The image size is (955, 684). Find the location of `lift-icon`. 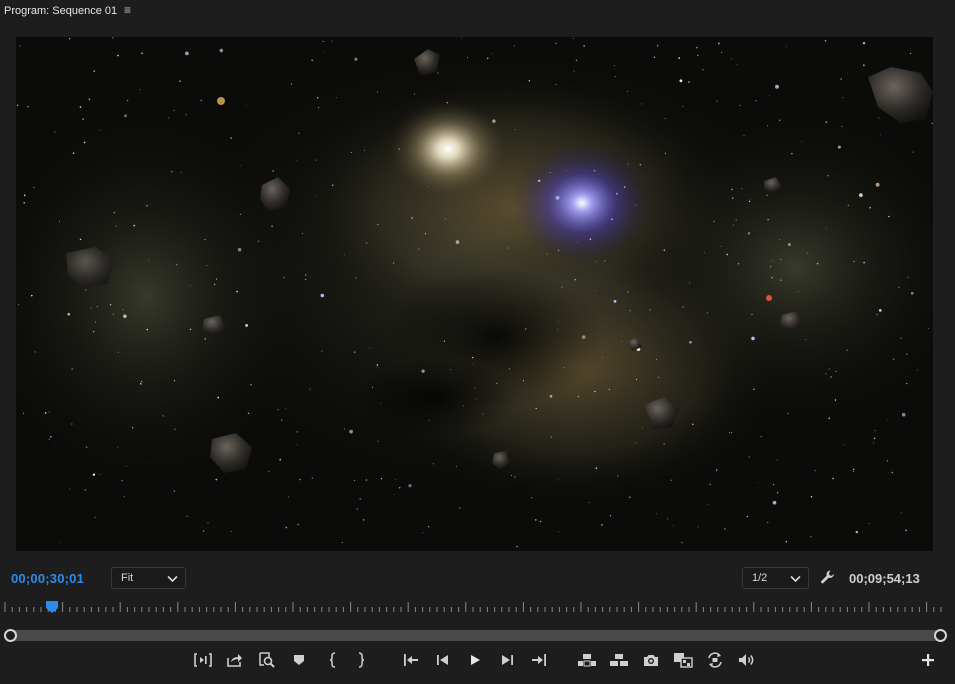

lift-icon is located at coordinates (587, 660).